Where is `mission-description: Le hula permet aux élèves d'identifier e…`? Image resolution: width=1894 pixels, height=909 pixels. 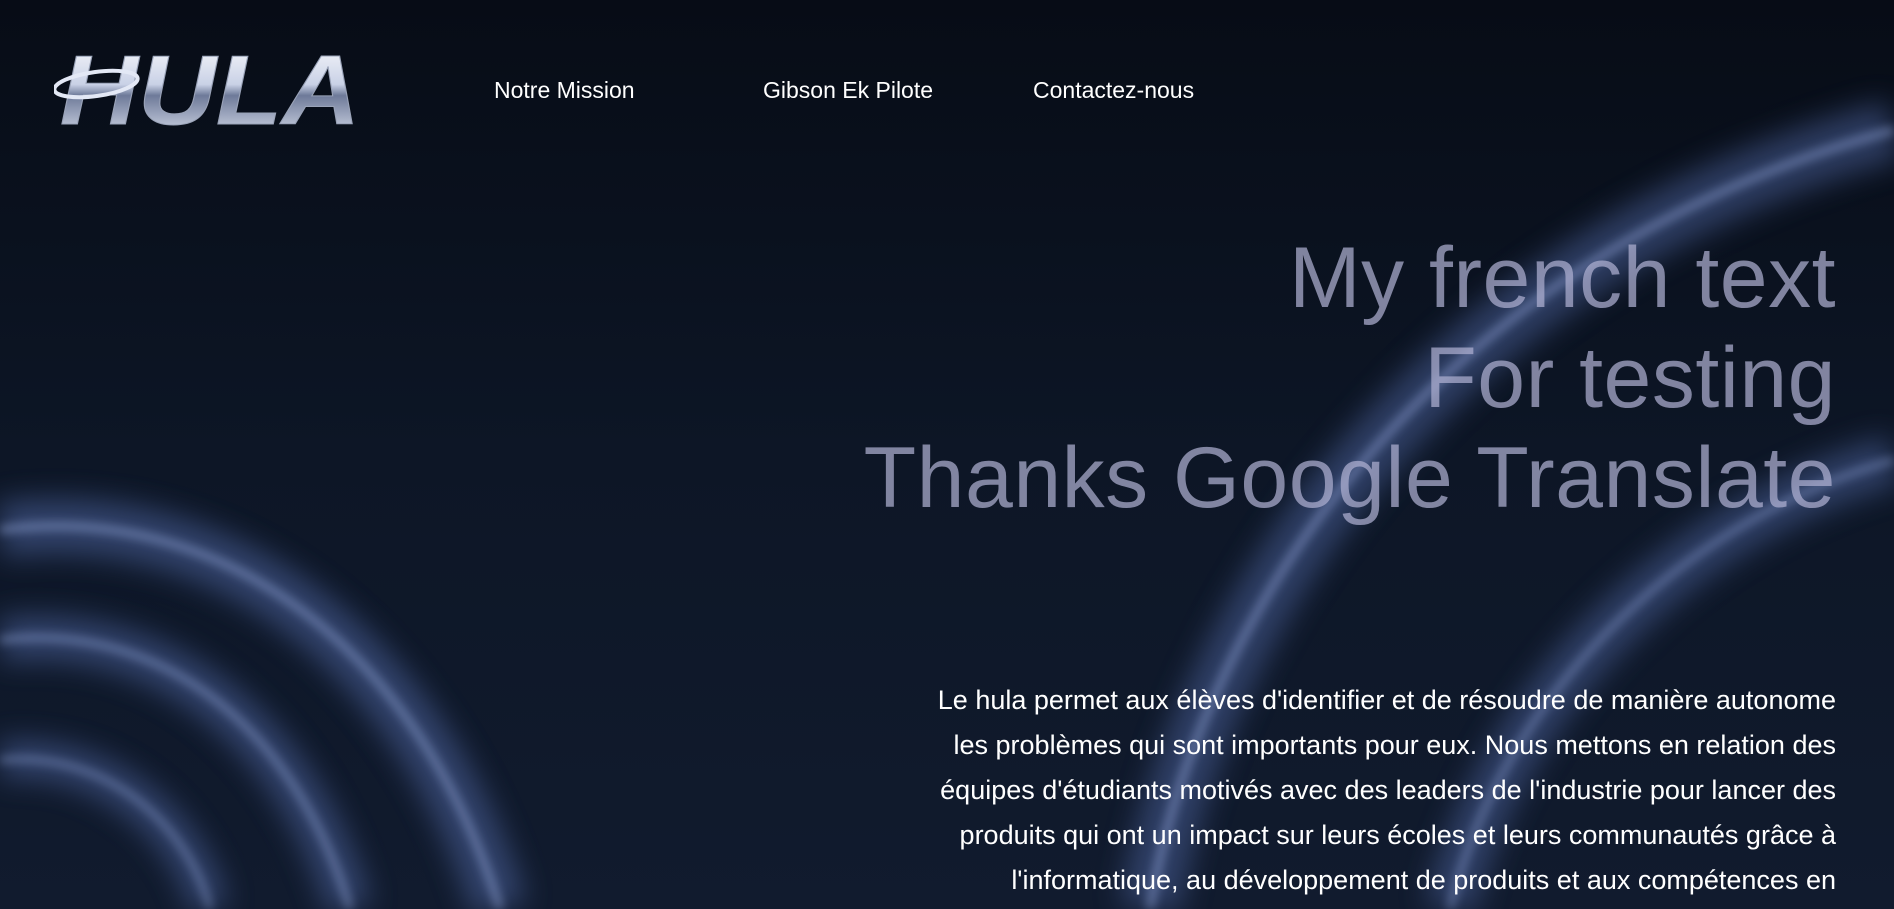
mission-description: Le hula permet aux élèves d'identifier e… is located at coordinates (1276, 790).